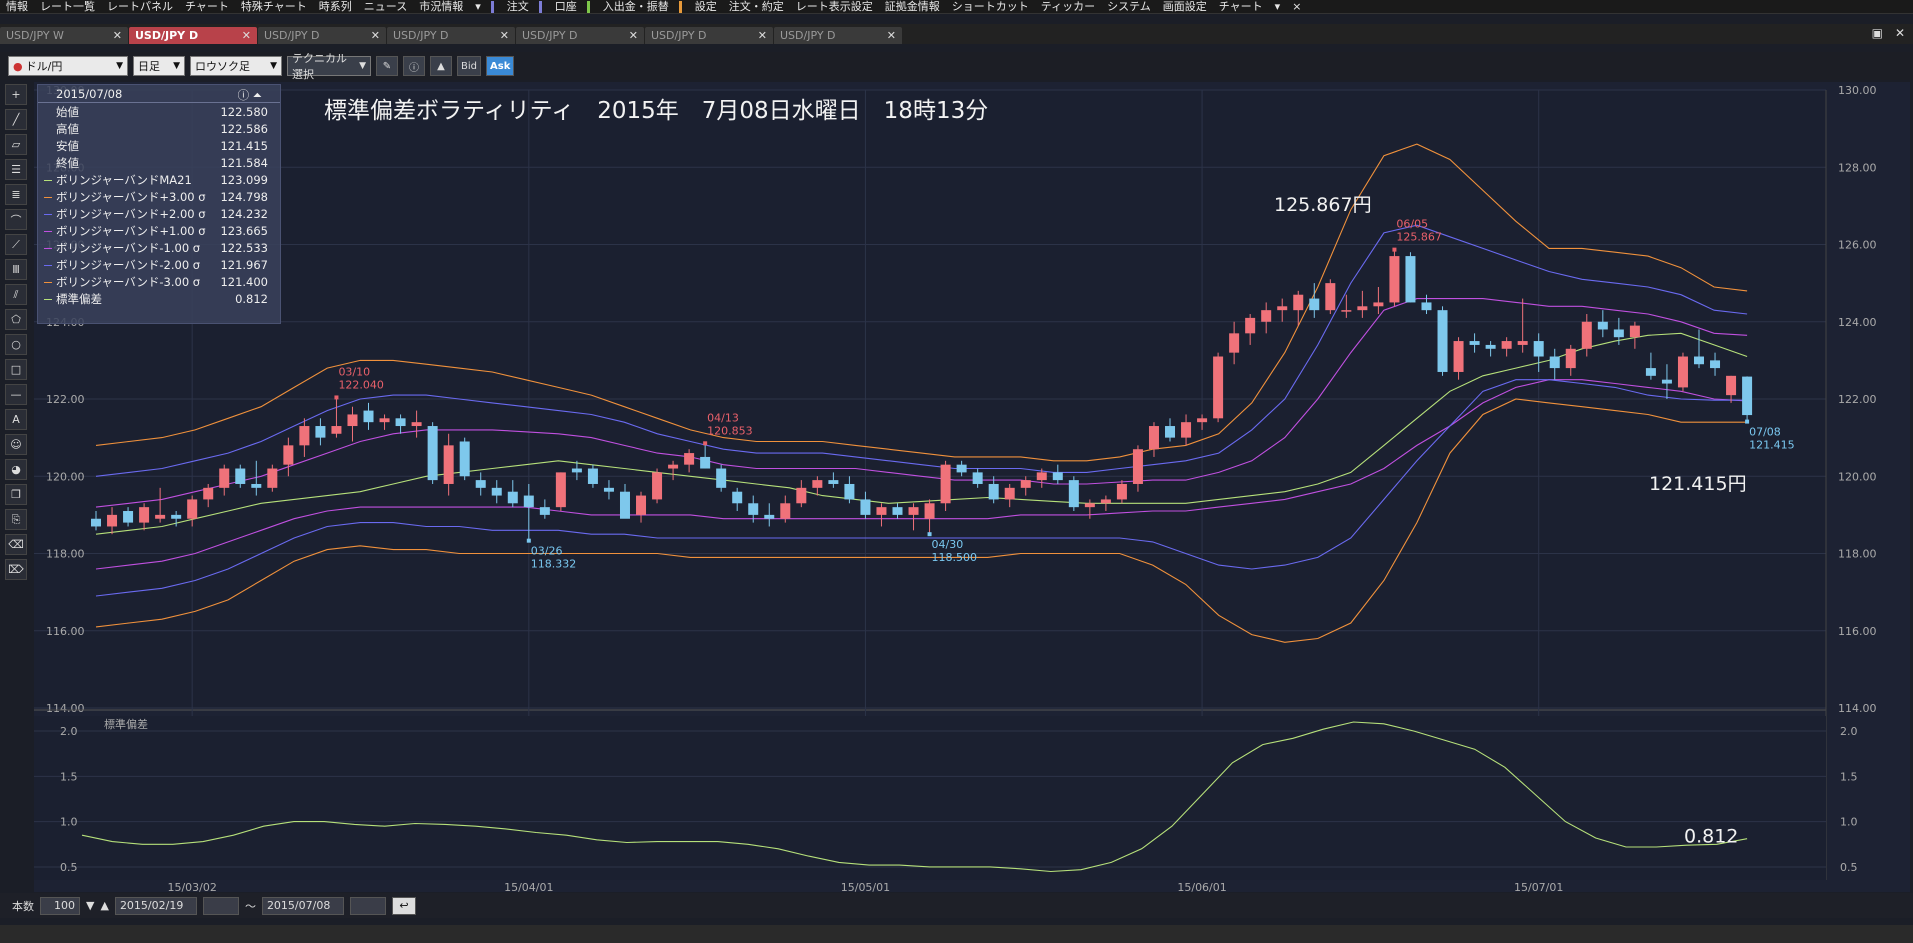 This screenshot has height=943, width=1913. What do you see at coordinates (16, 544) in the screenshot?
I see `eraser-icon: ⌫` at bounding box center [16, 544].